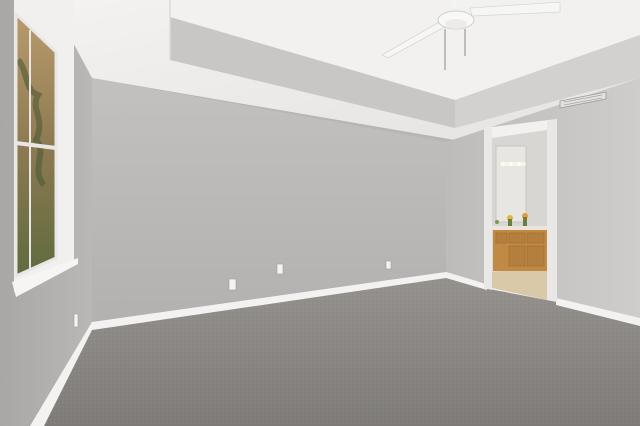  What do you see at coordinates (520, 210) in the screenshot?
I see `doorway-icon` at bounding box center [520, 210].